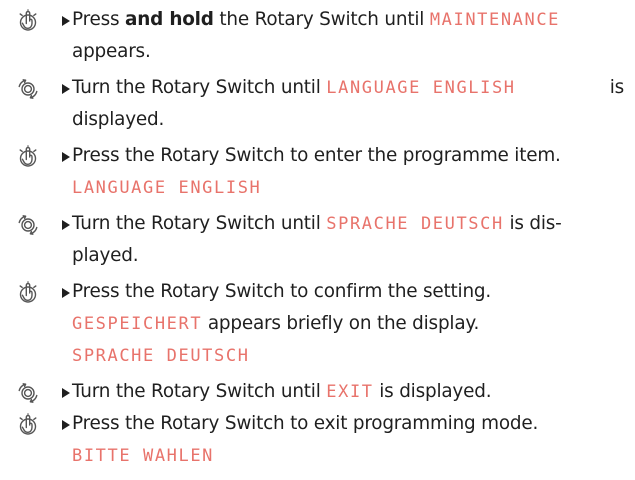 The image size is (635, 480). What do you see at coordinates (617, 87) in the screenshot?
I see `step-text-part: is` at bounding box center [617, 87].